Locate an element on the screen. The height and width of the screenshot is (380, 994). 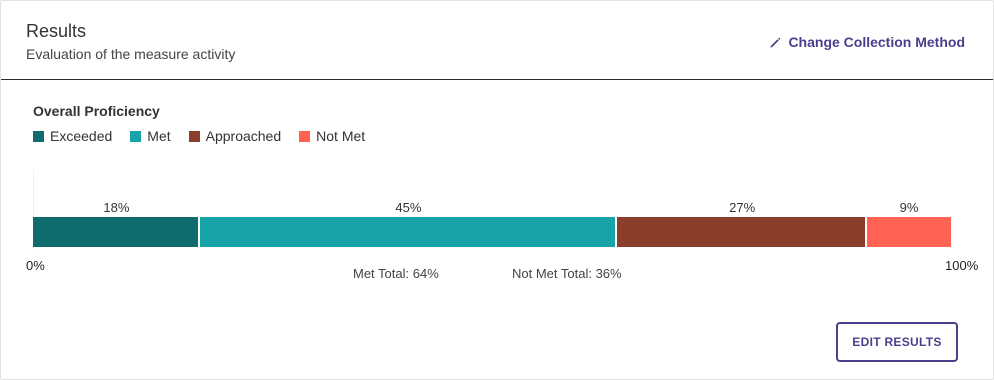
legend-label: Met is located at coordinates (159, 136).